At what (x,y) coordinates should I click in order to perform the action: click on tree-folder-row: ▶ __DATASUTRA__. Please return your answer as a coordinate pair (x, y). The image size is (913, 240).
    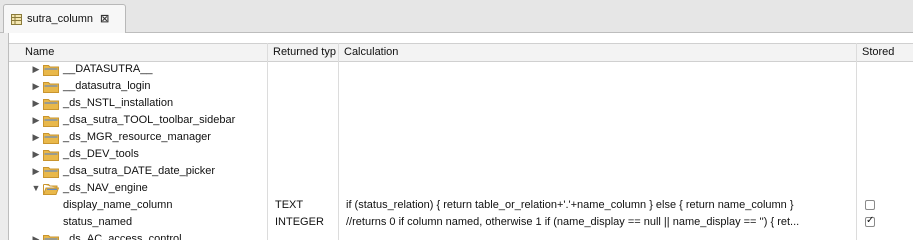
    Looking at the image, I should click on (461, 69).